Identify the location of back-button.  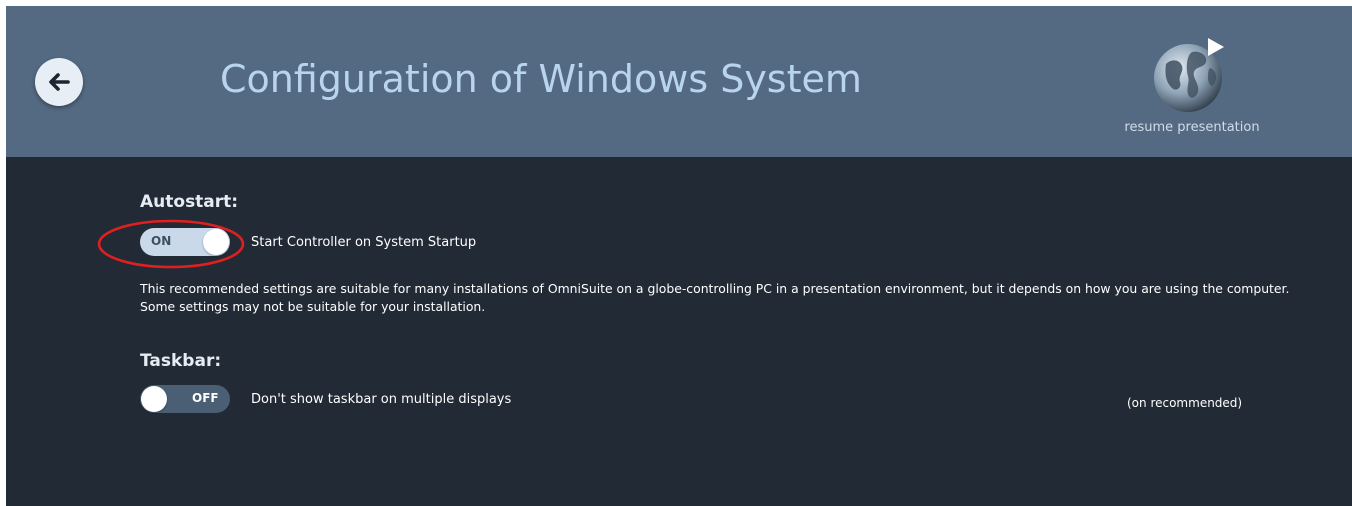
(59, 82).